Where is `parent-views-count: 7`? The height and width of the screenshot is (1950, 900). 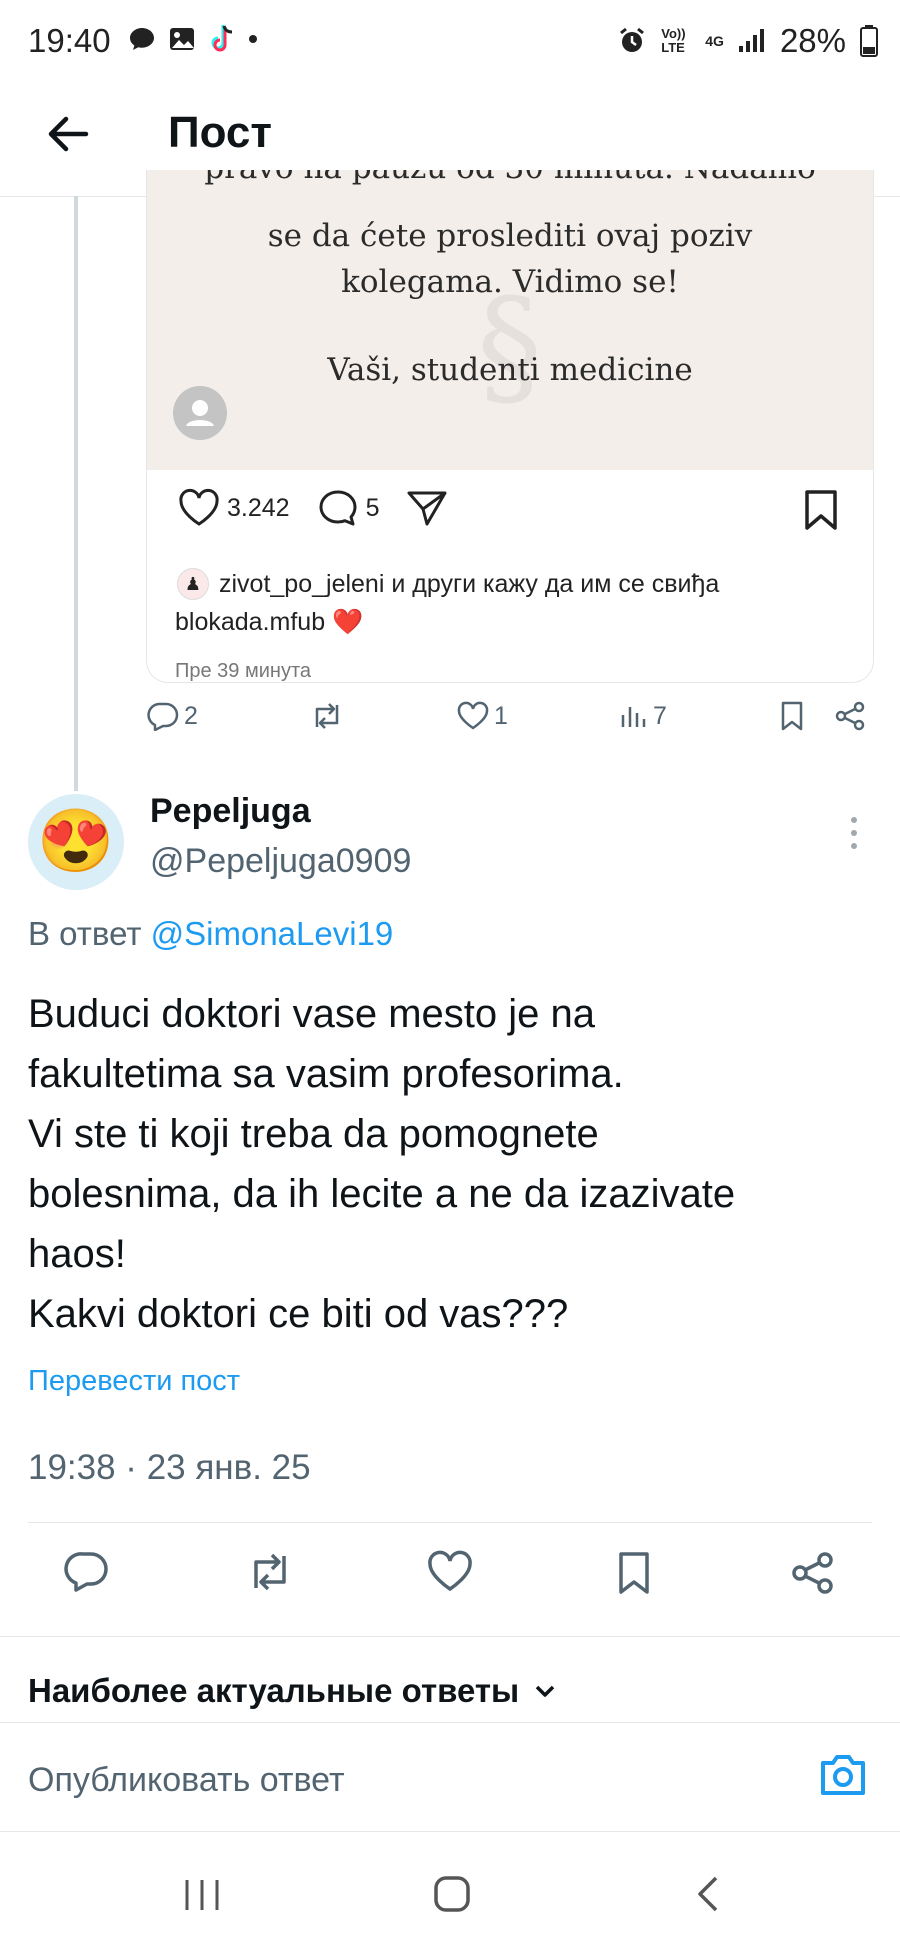 parent-views-count: 7 is located at coordinates (660, 715).